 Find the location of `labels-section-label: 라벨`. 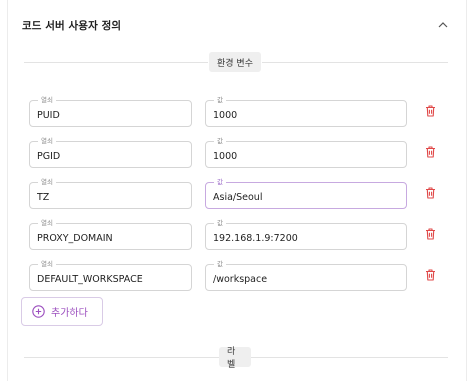

labels-section-label: 라벨 is located at coordinates (235, 358).